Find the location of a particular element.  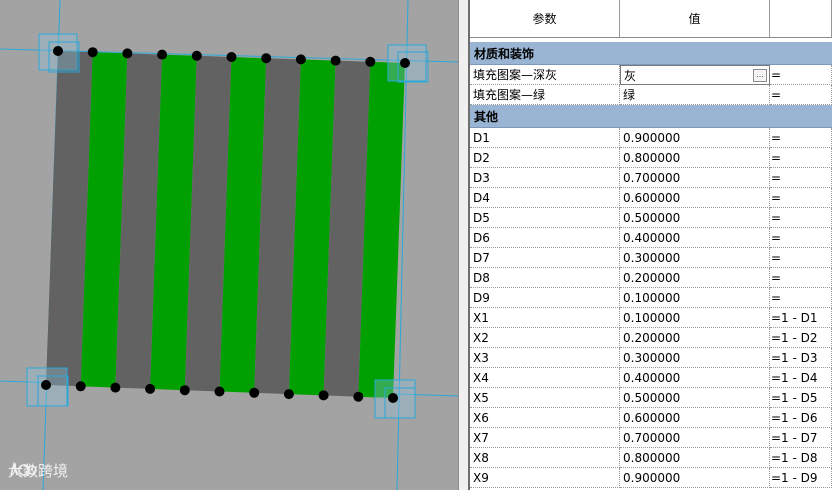

parameter-formula-field: =1 - D8 is located at coordinates (801, 458).